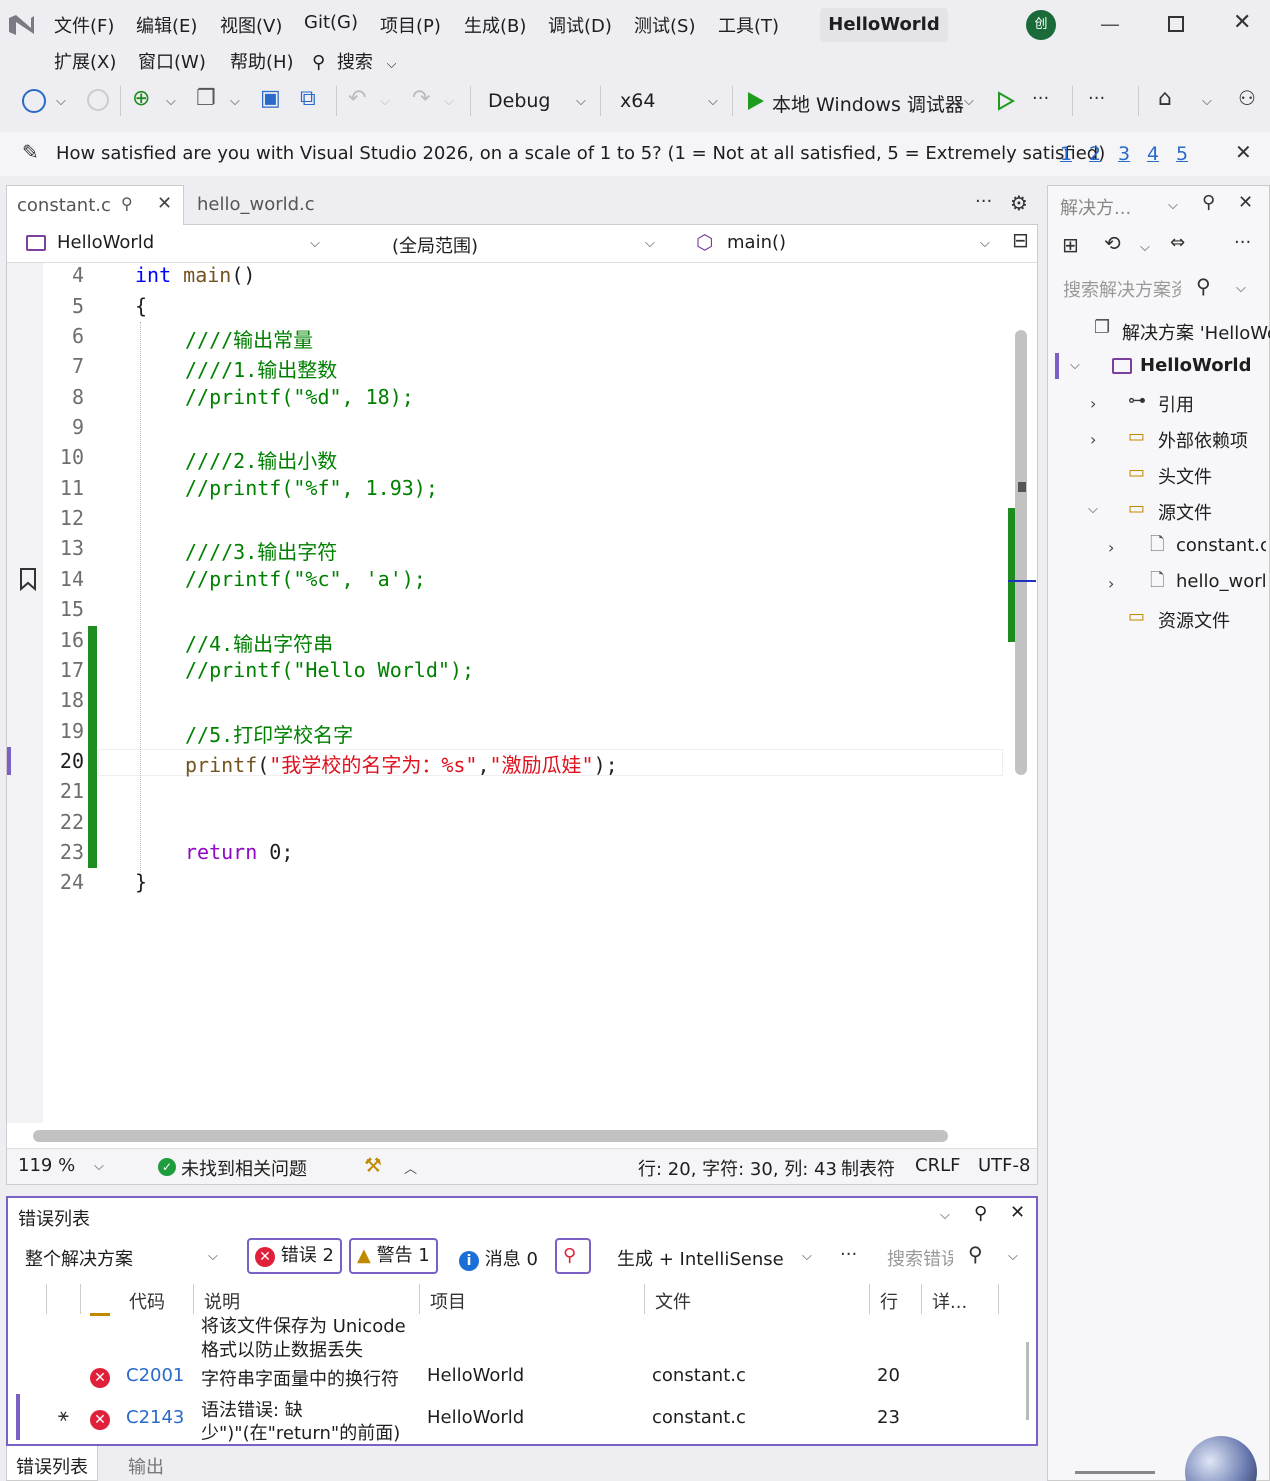  What do you see at coordinates (1165, 99) in the screenshot?
I see `feedback-icon: ⌂` at bounding box center [1165, 99].